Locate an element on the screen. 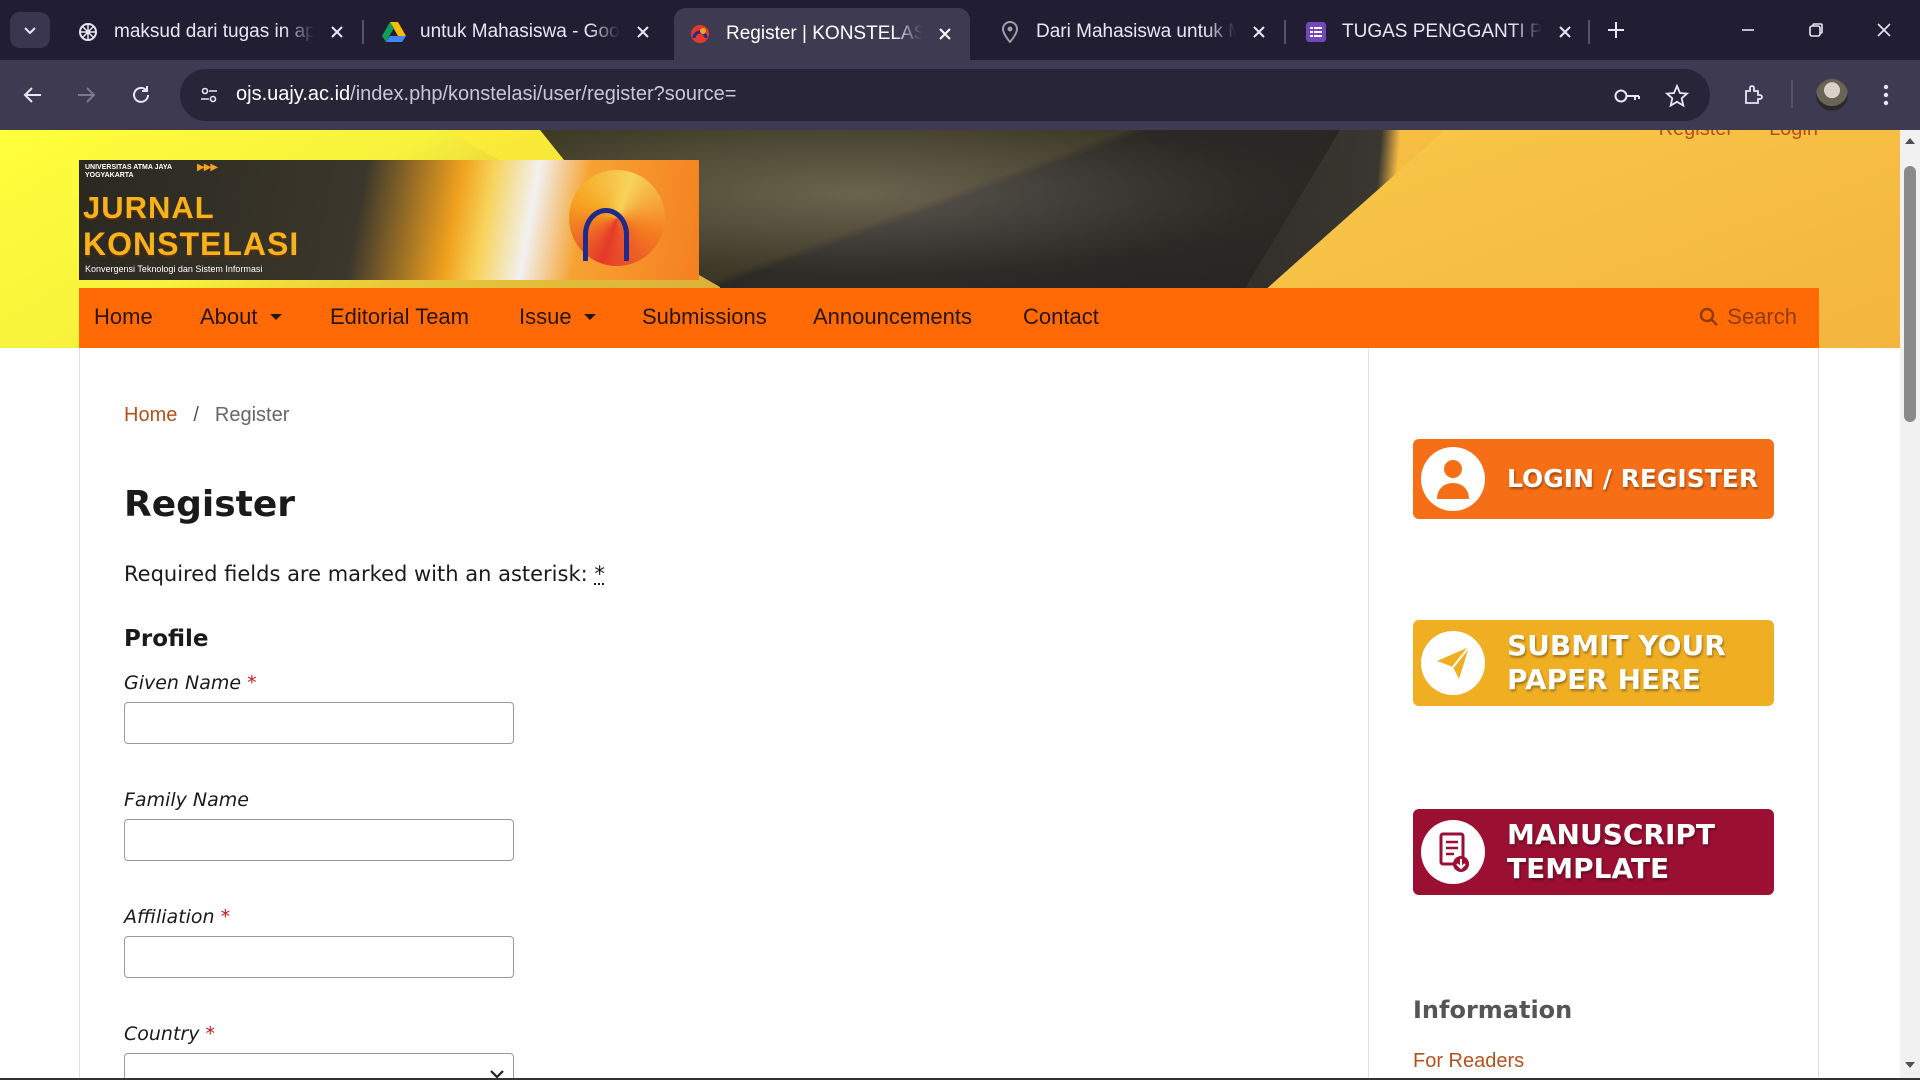 The image size is (1920, 1080). nav-label: About is located at coordinates (229, 316).